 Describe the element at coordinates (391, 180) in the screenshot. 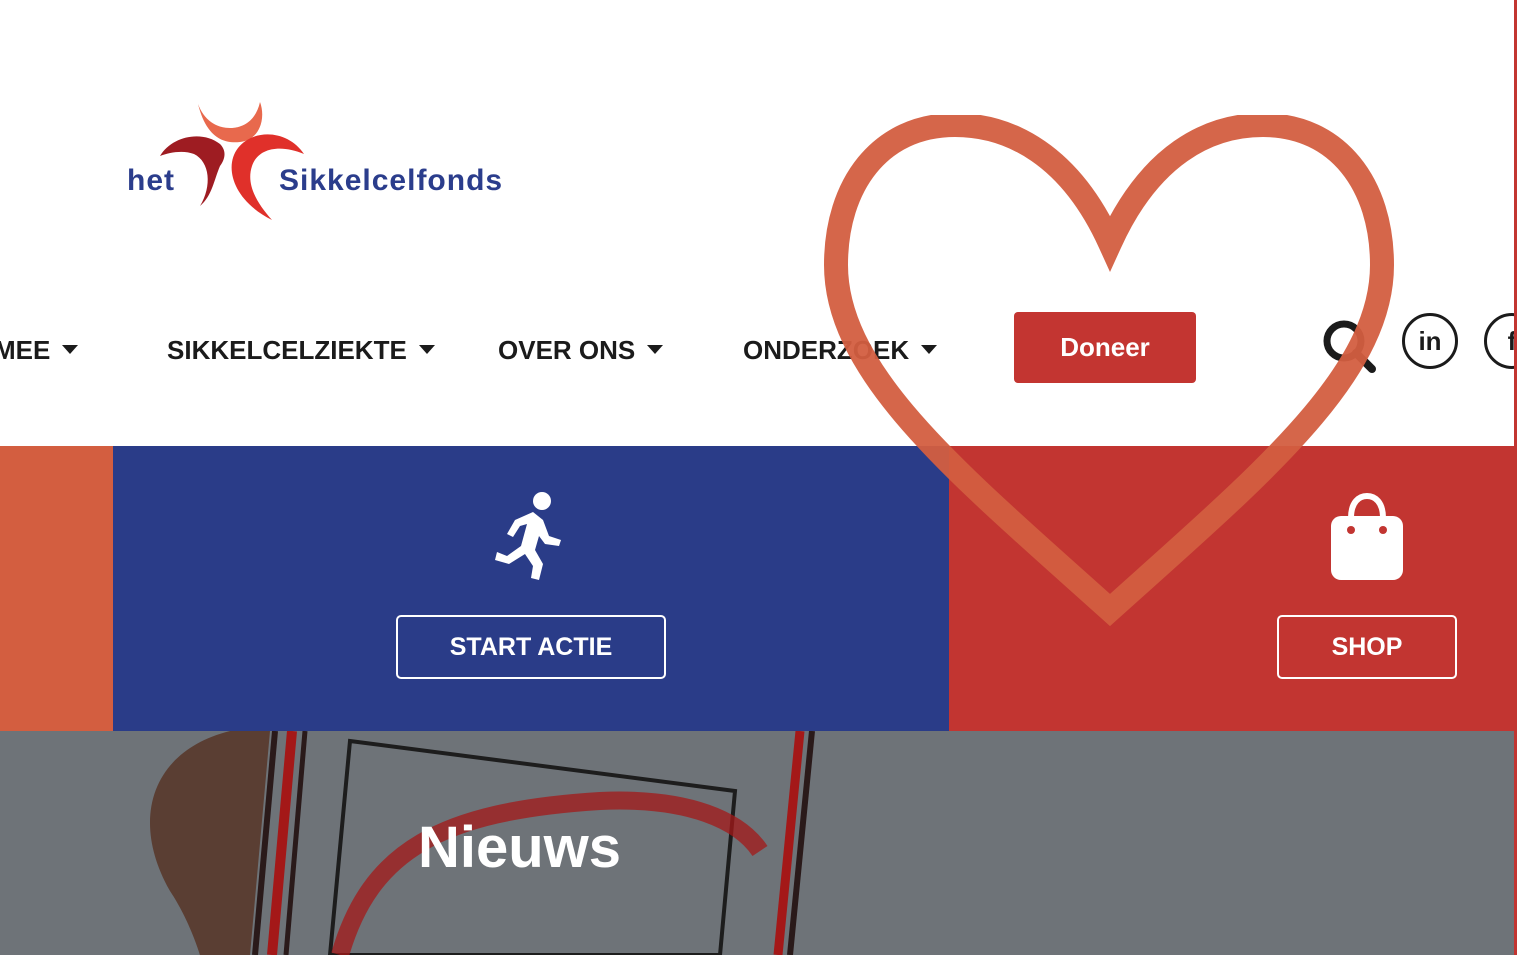

I see `logo-text-name: Sikkelcelfonds` at that location.